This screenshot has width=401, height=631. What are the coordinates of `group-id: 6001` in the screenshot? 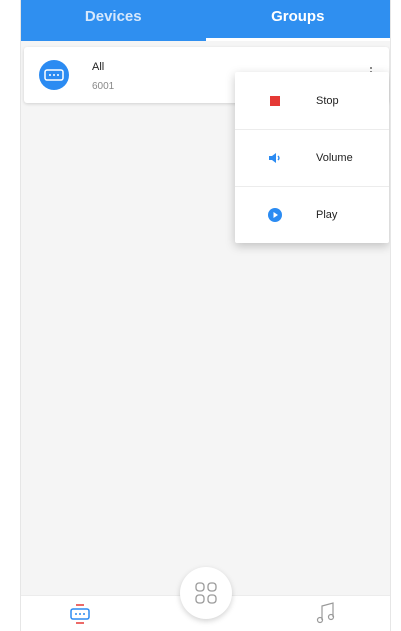 It's located at (103, 86).